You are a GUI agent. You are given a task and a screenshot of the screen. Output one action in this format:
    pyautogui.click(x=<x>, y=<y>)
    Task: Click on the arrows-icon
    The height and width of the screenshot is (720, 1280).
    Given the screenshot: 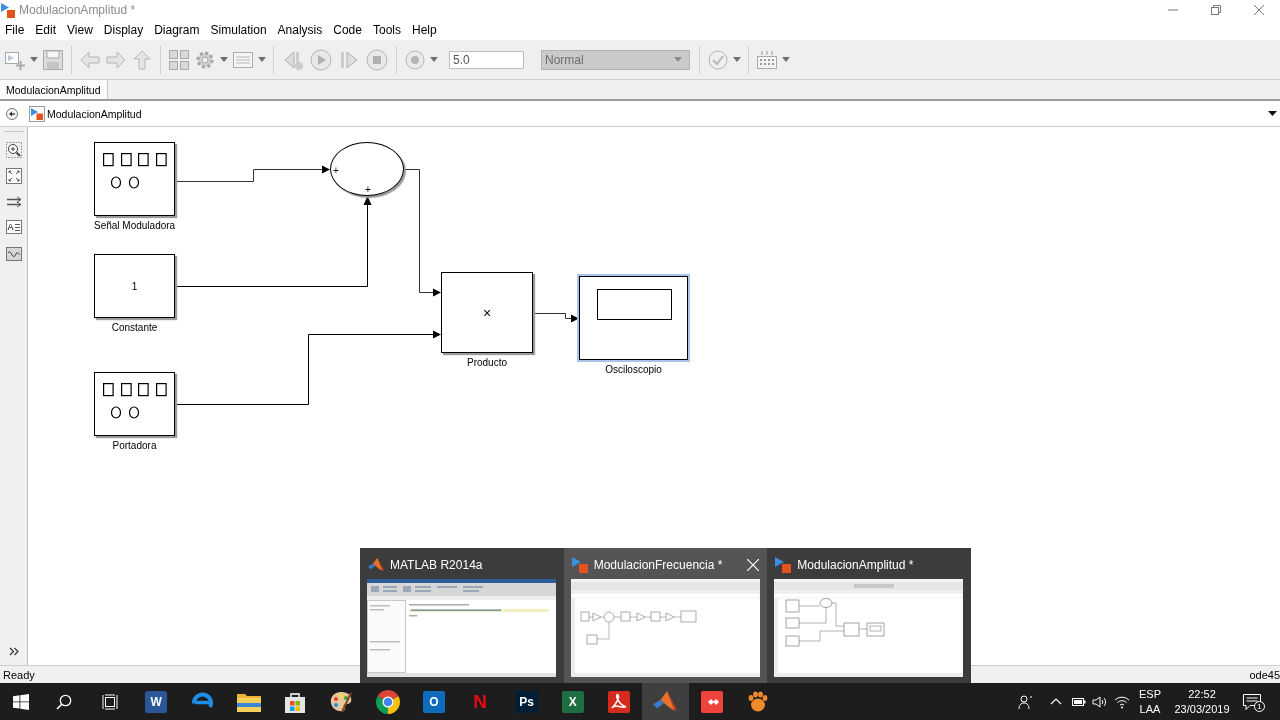 What is the action you would take?
    pyautogui.click(x=13, y=202)
    